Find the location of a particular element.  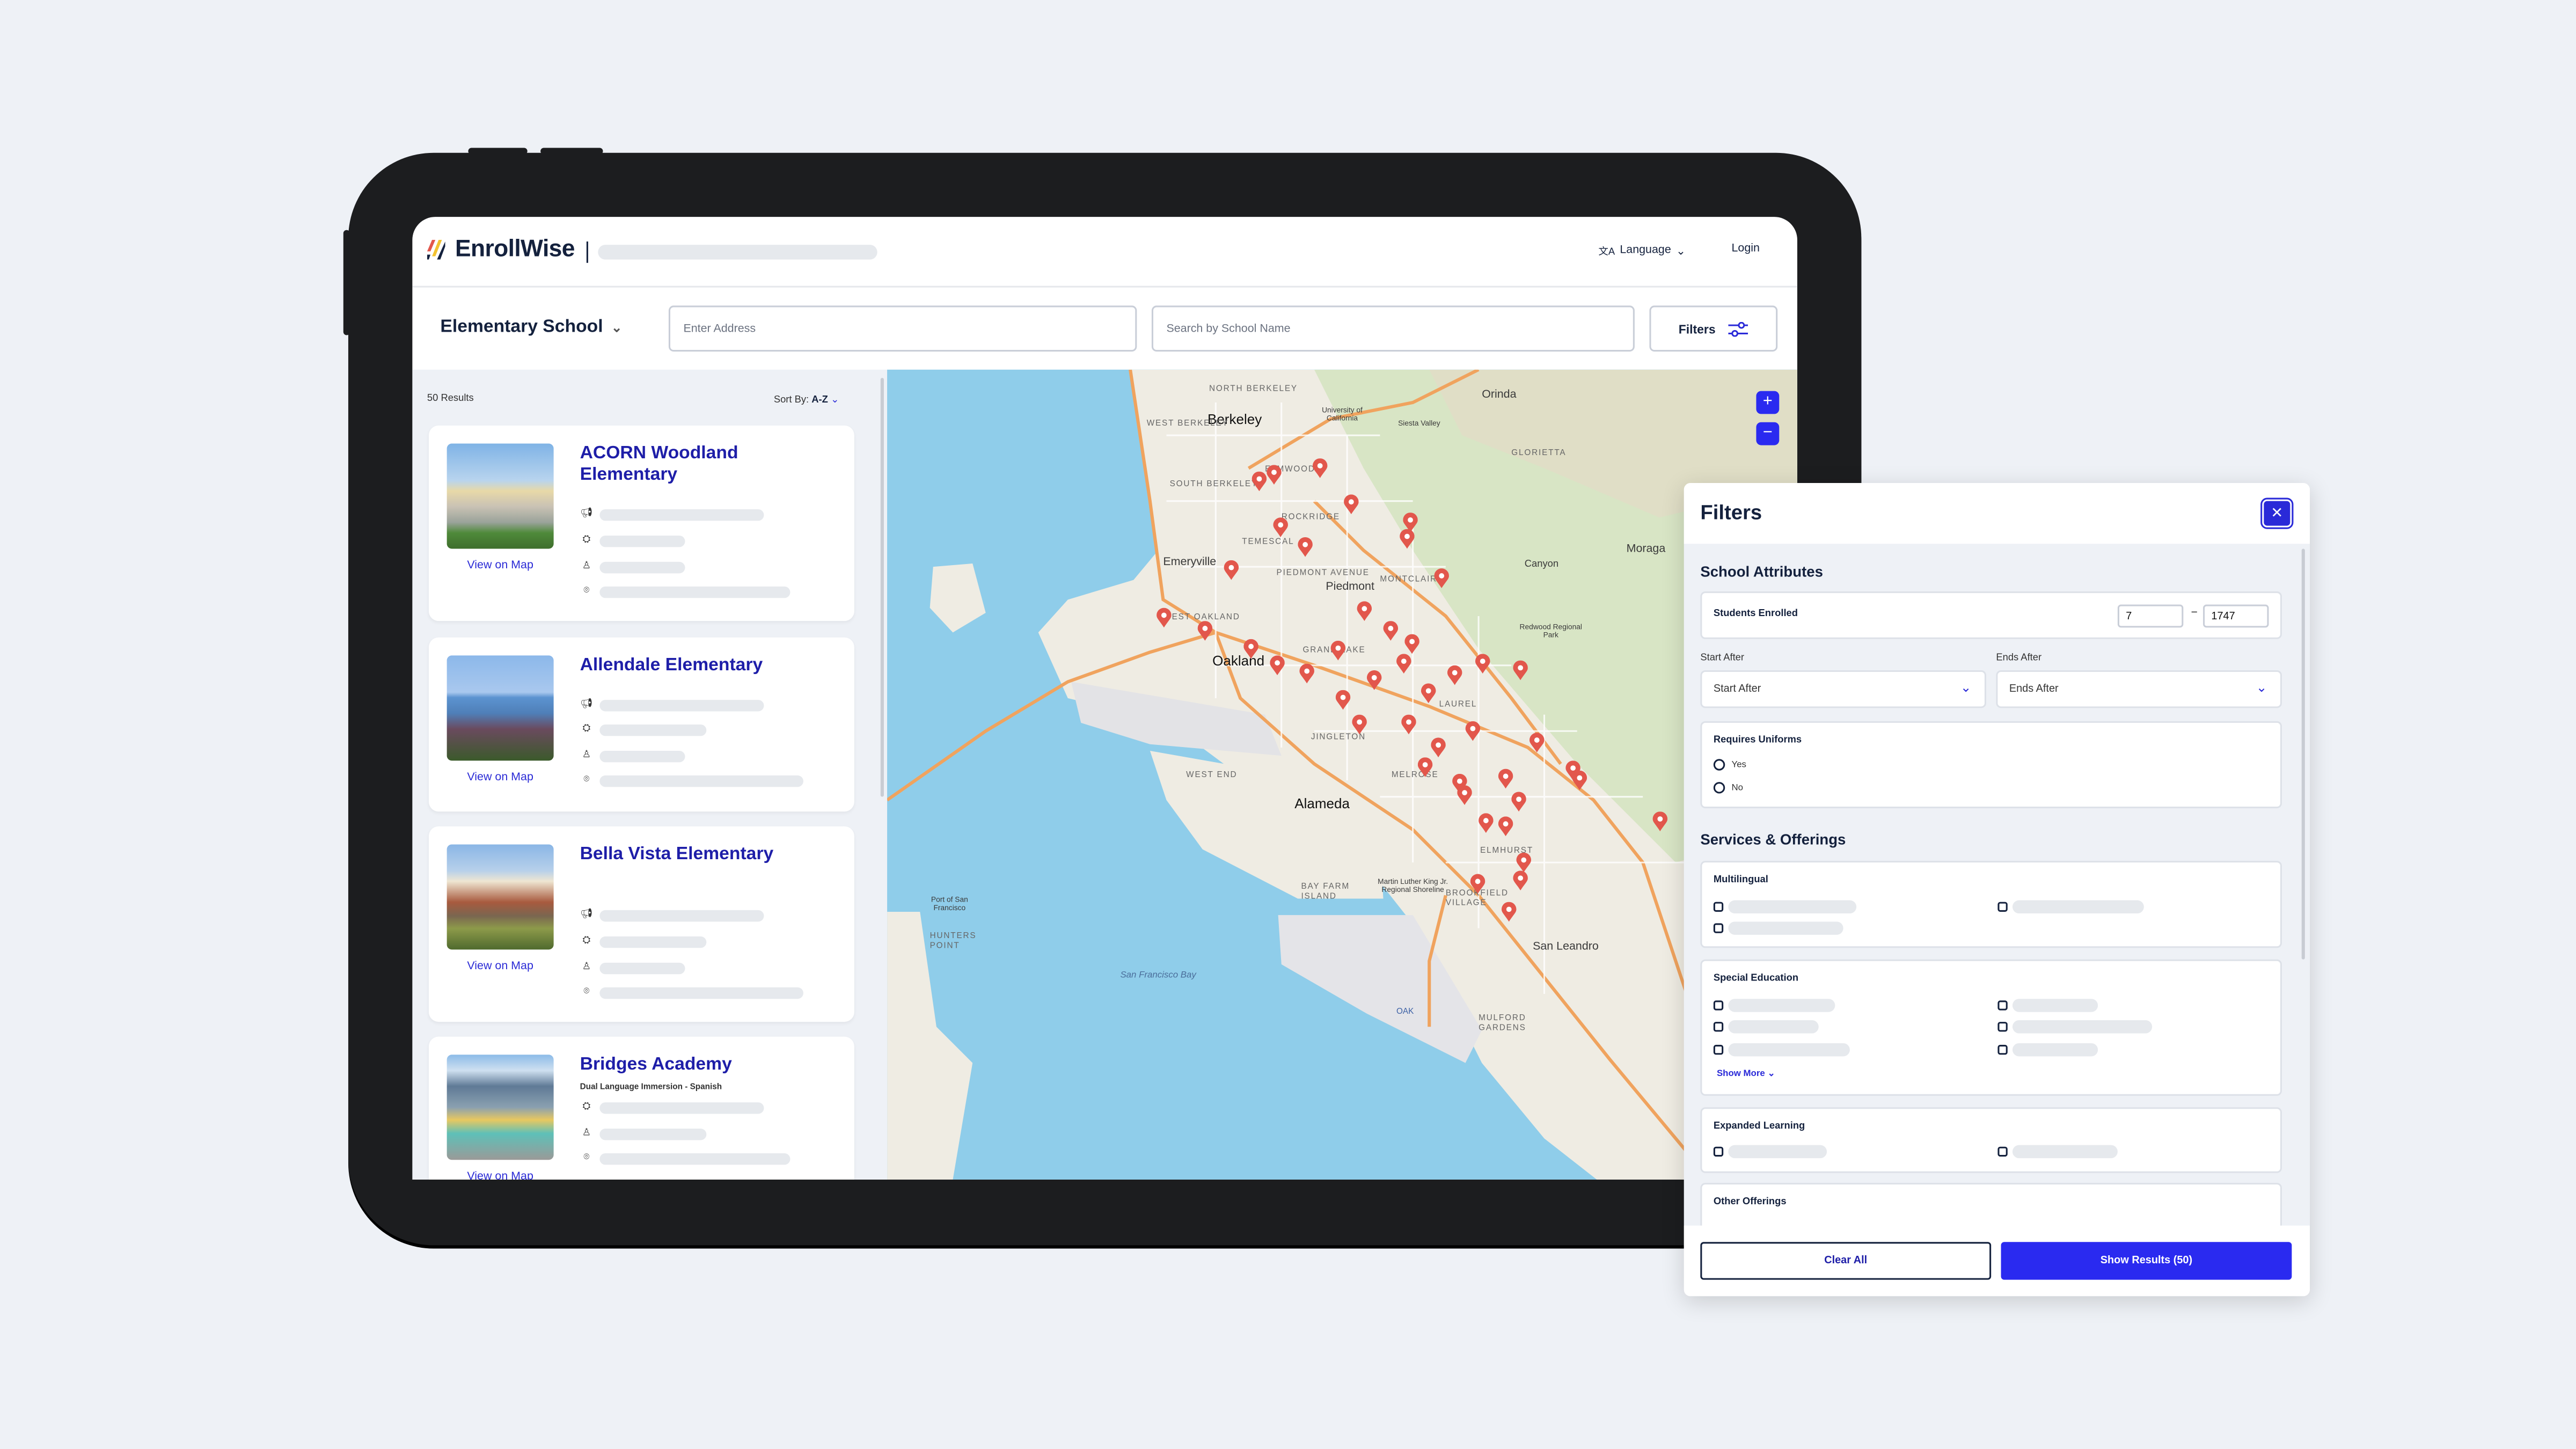

zoom-in-button: + is located at coordinates (1768, 402).